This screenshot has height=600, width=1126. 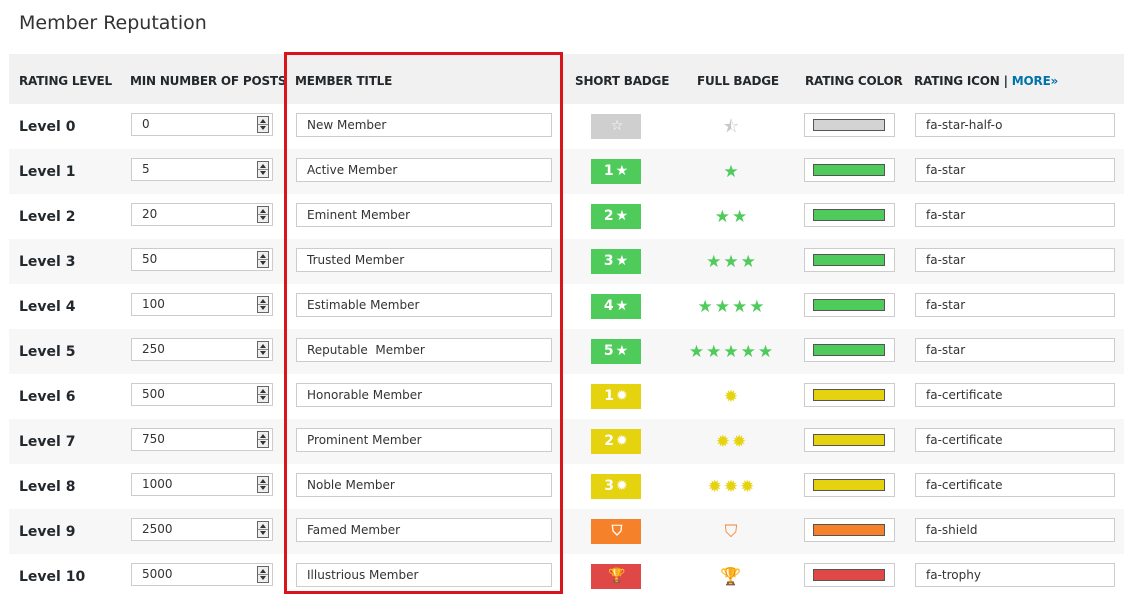 I want to click on min-posts-input: 1000, so click(x=202, y=484).